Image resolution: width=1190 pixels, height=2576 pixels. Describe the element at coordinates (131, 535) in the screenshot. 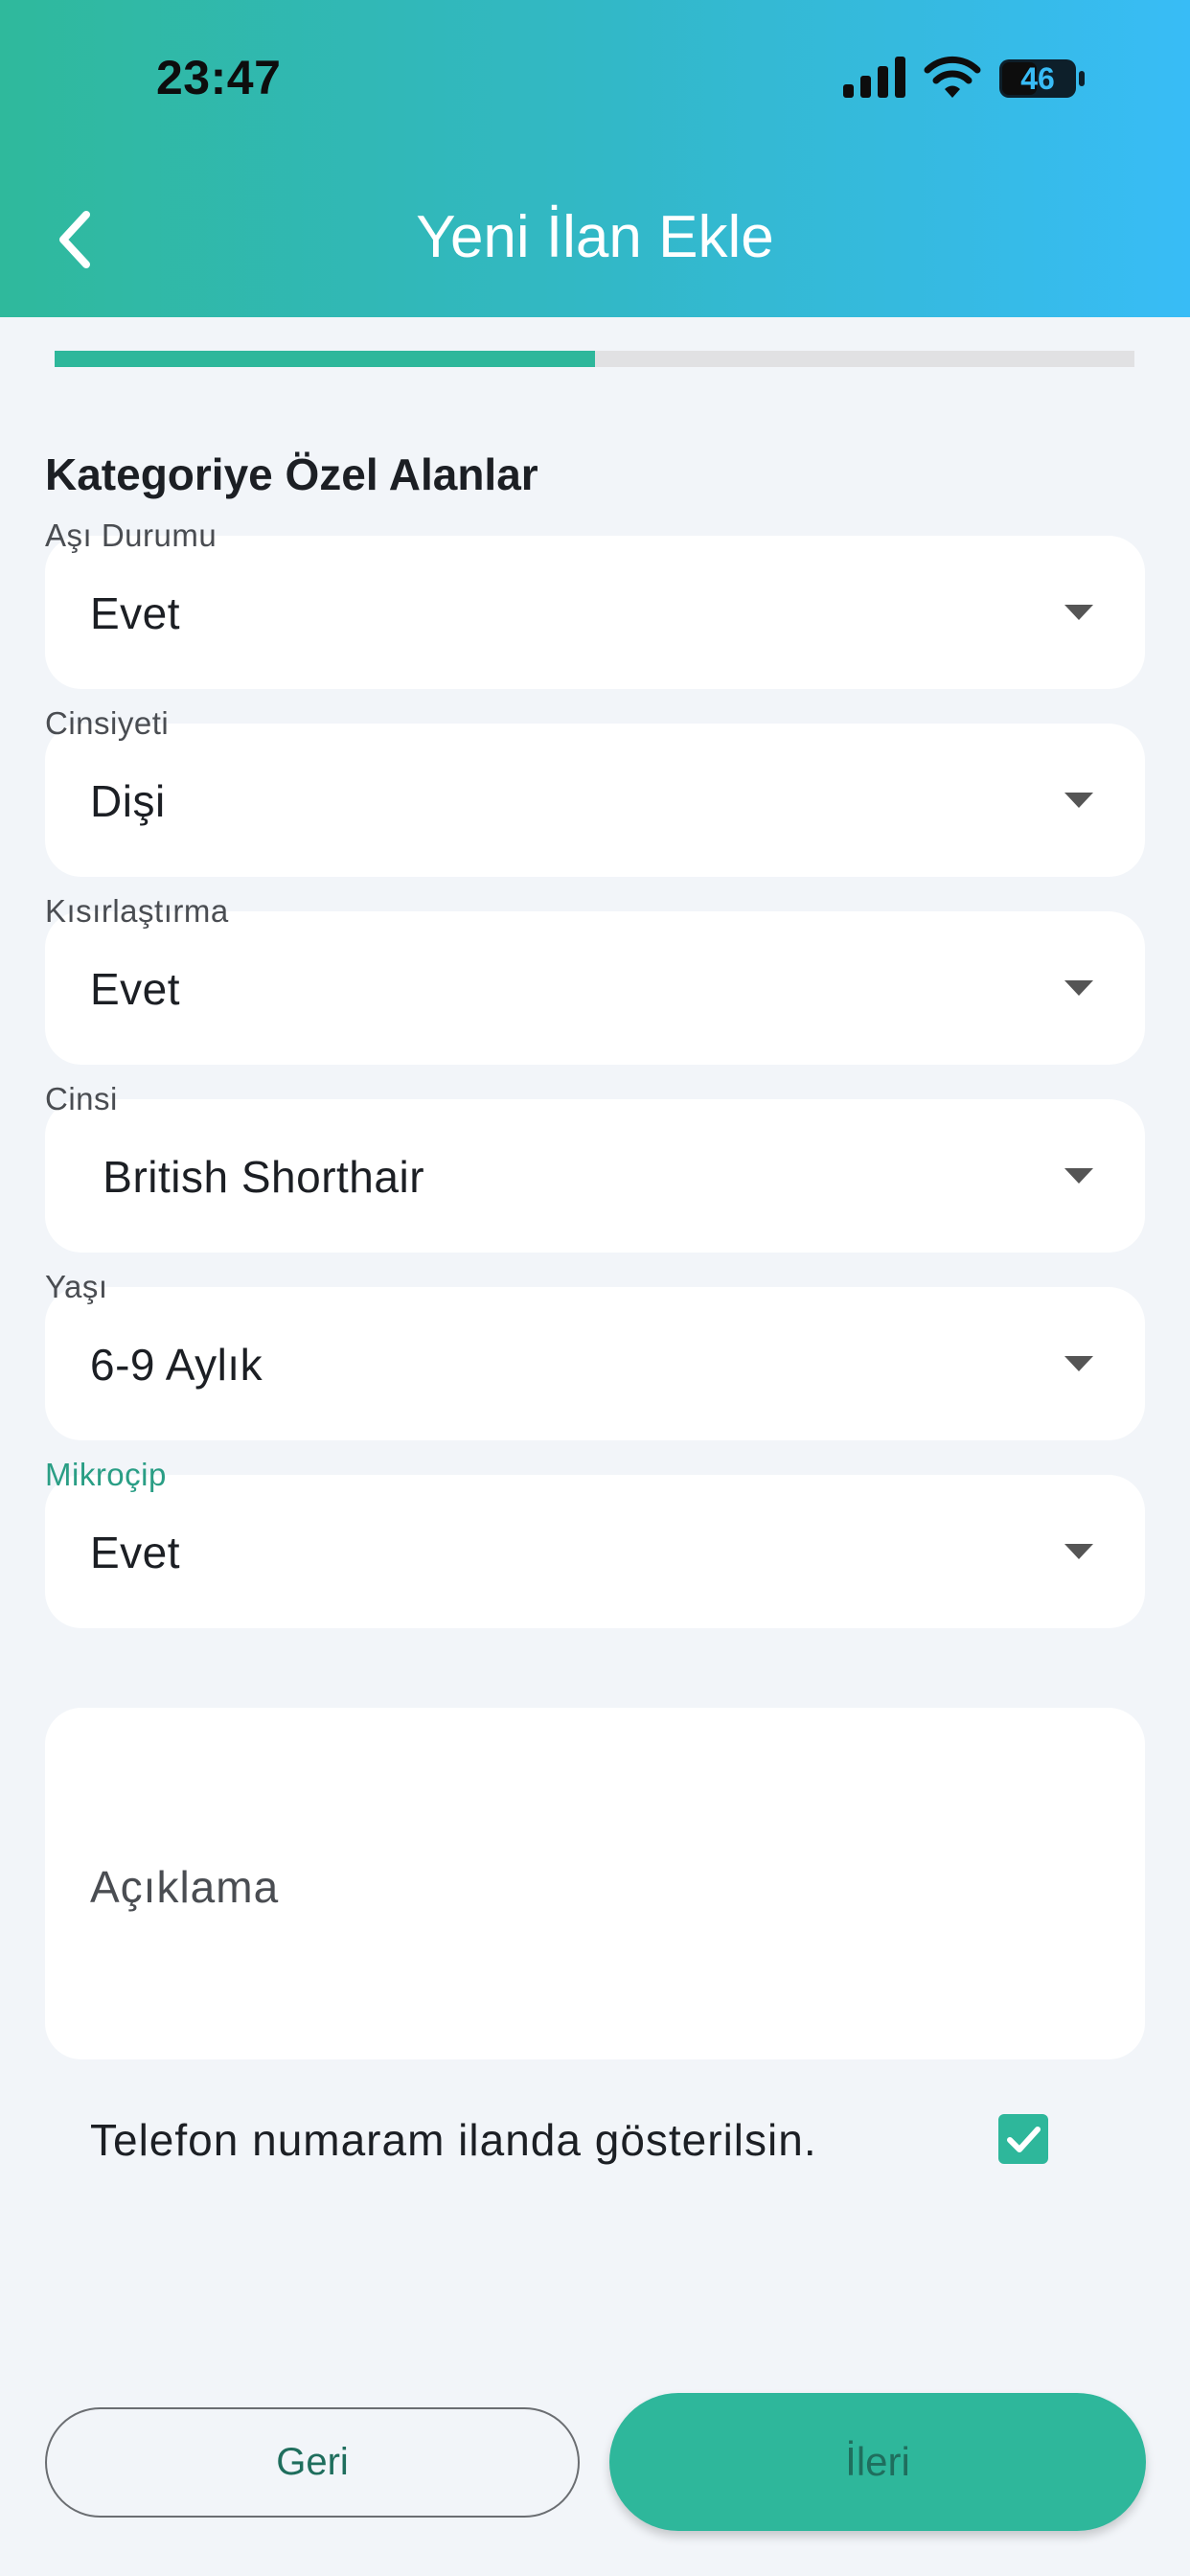

I see `vaccination-label: Aşı Durumu` at that location.